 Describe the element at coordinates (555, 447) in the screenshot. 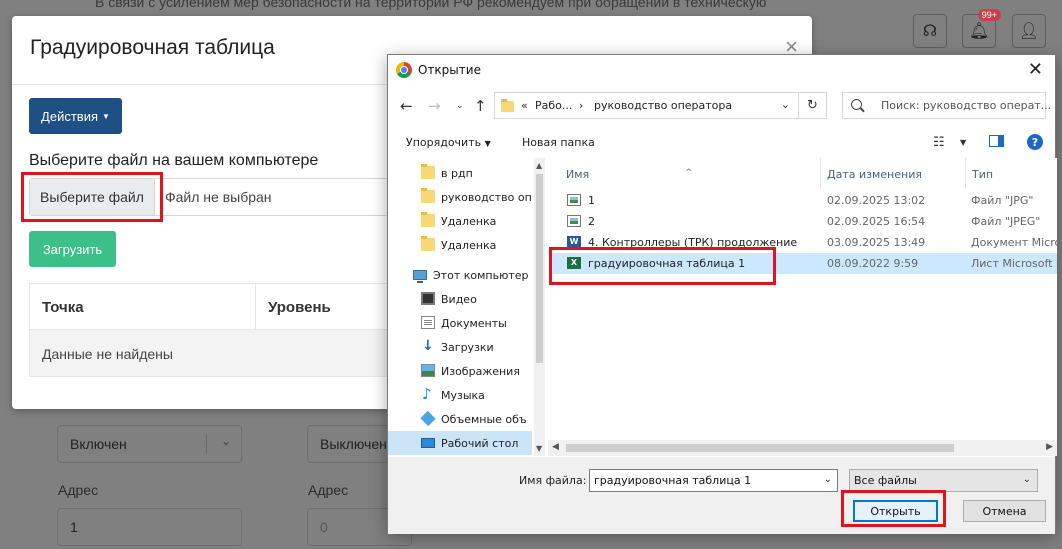

I see `scroll-left-icon: ◀` at that location.